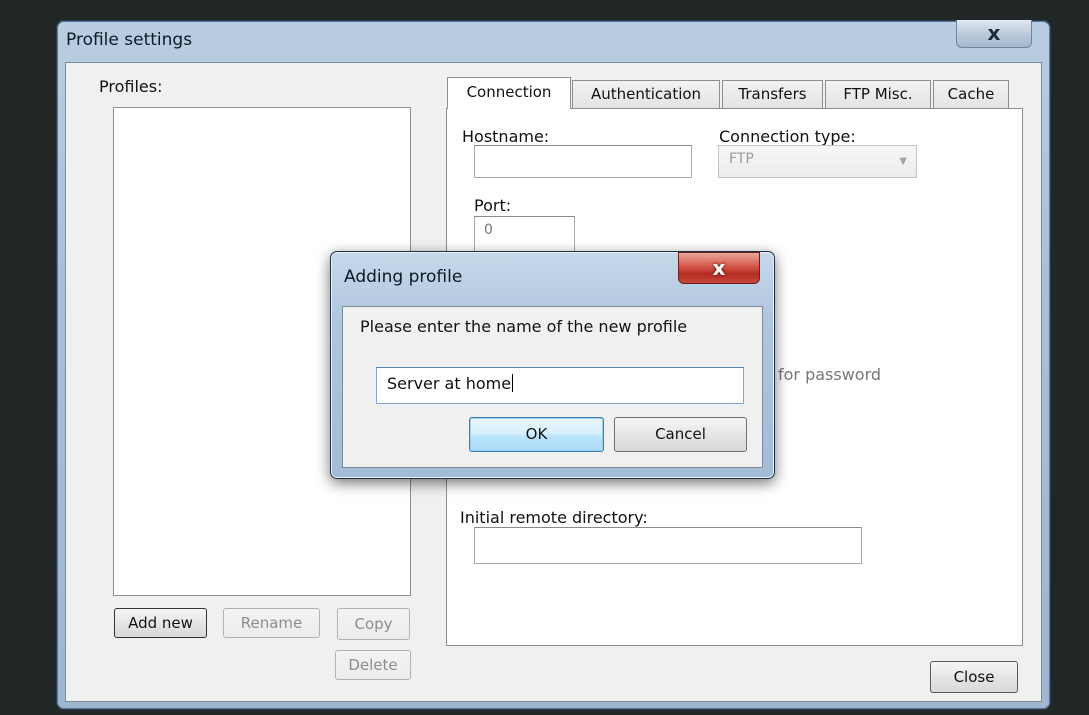  Describe the element at coordinates (160, 623) in the screenshot. I see `add-new-button: Add new` at that location.